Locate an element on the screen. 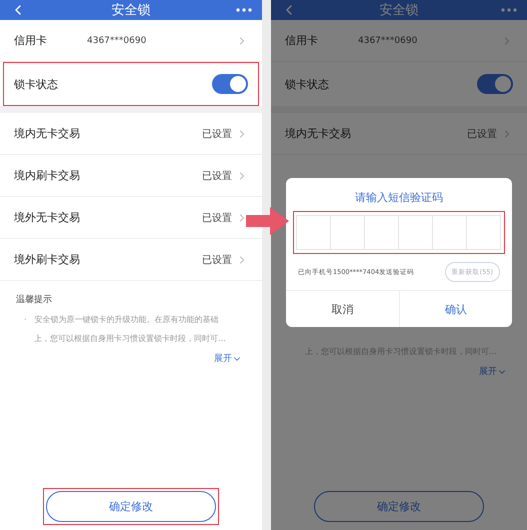  setting-label: 境外刷卡交易 is located at coordinates (47, 259).